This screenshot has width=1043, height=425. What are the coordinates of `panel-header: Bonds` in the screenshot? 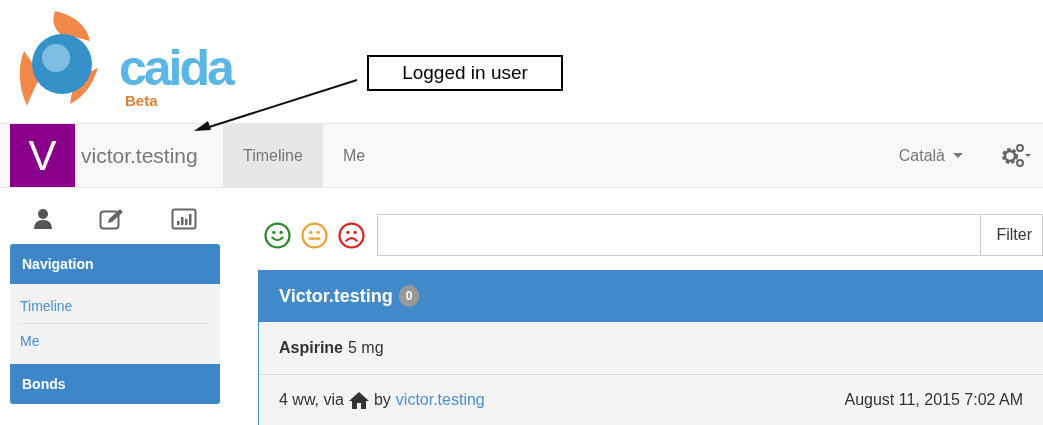 It's located at (115, 384).